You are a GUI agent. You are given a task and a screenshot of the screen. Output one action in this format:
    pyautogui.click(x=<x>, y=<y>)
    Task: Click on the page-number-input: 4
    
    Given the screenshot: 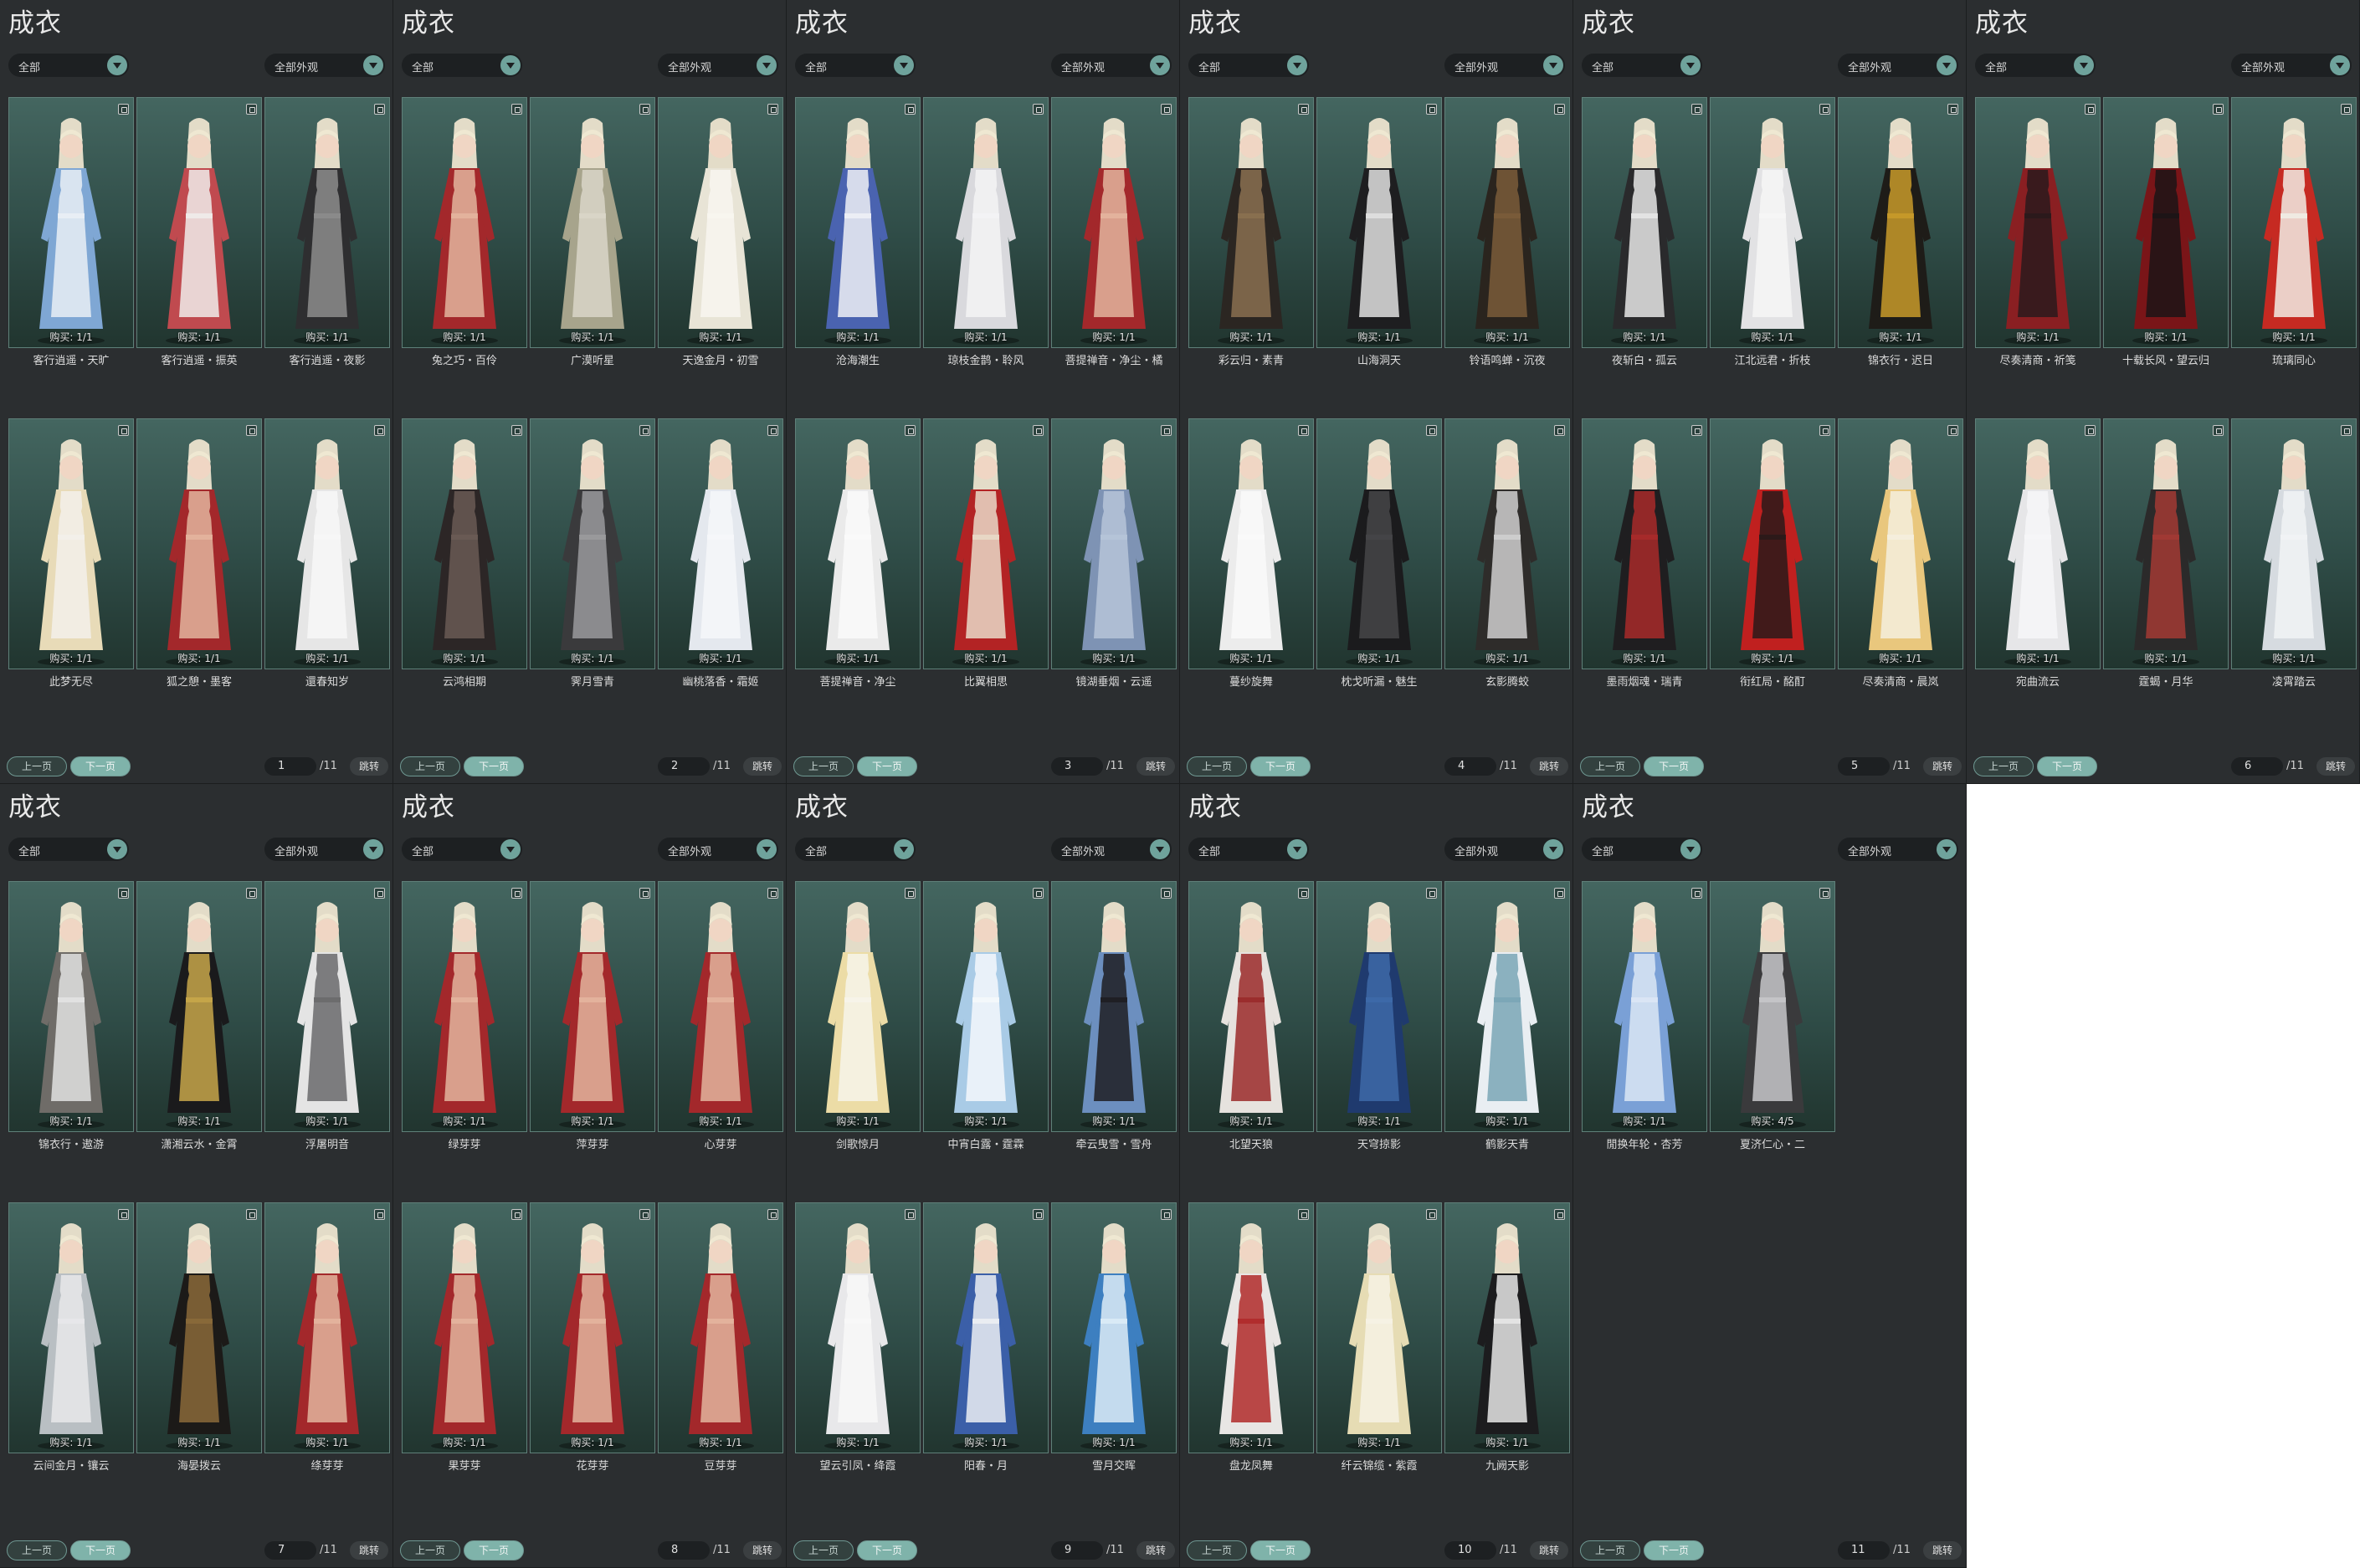 What is the action you would take?
    pyautogui.click(x=1470, y=766)
    